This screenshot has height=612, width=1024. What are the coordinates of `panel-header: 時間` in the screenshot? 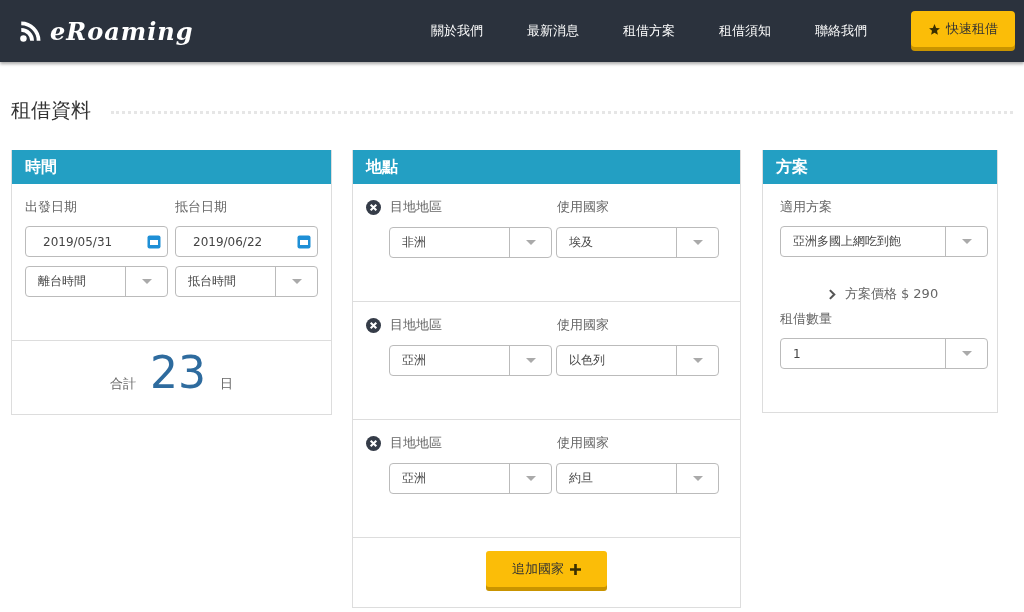 It's located at (171, 167).